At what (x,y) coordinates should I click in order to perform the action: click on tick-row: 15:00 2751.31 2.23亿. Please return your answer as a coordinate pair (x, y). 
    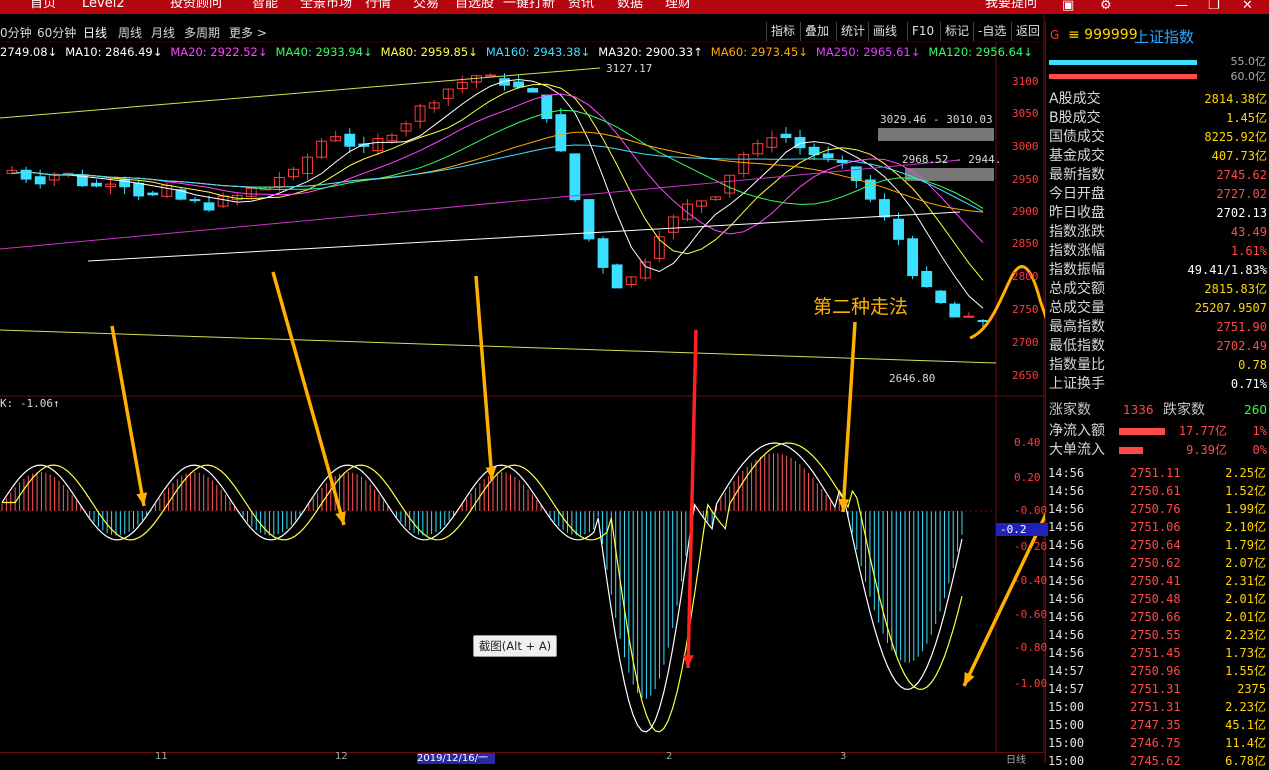
    Looking at the image, I should click on (1157, 707).